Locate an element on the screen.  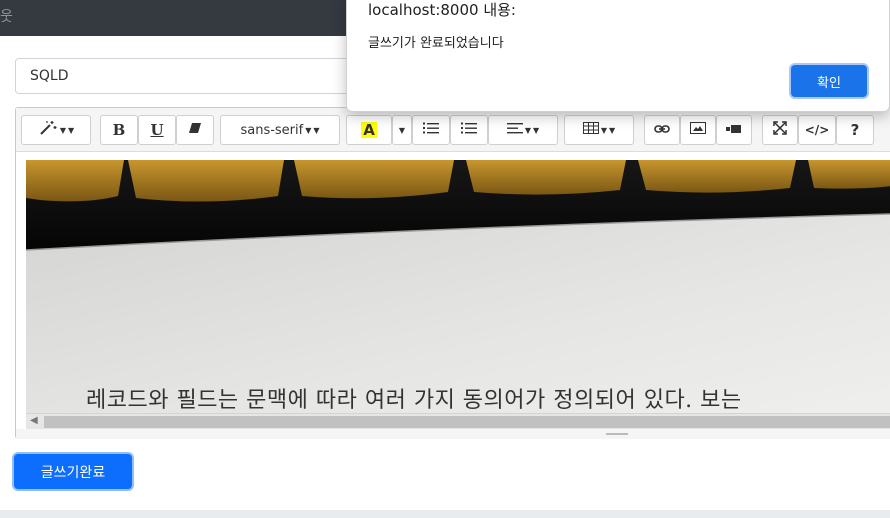
text-color-label: A is located at coordinates (369, 130).